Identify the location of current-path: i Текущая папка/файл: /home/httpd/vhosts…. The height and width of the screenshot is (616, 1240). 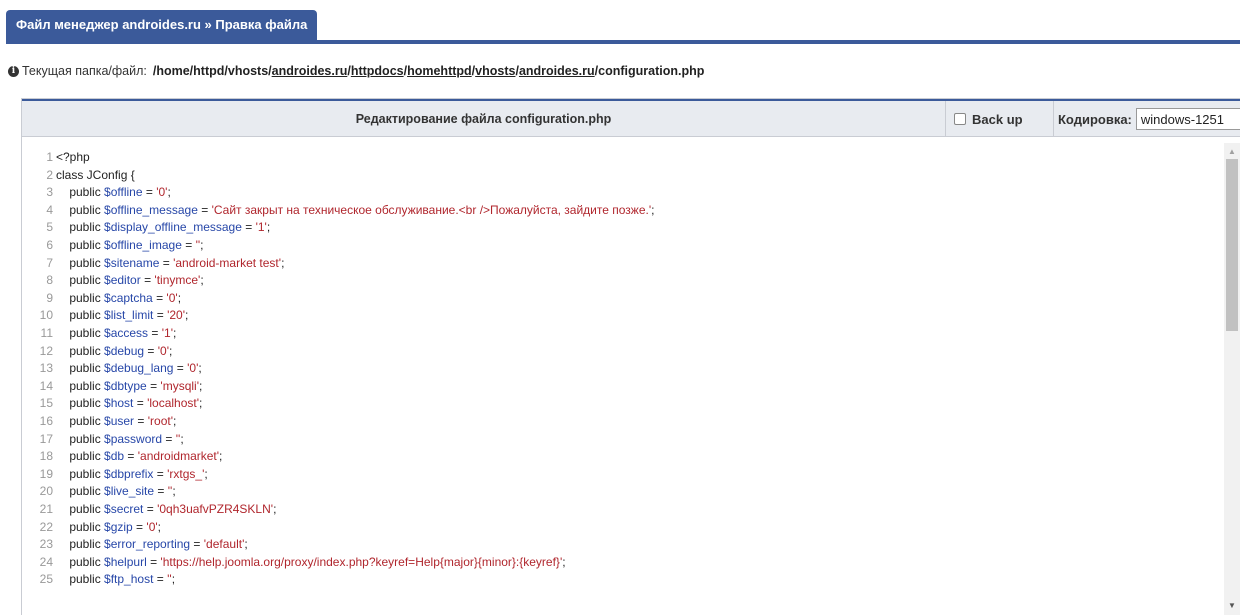
(356, 71).